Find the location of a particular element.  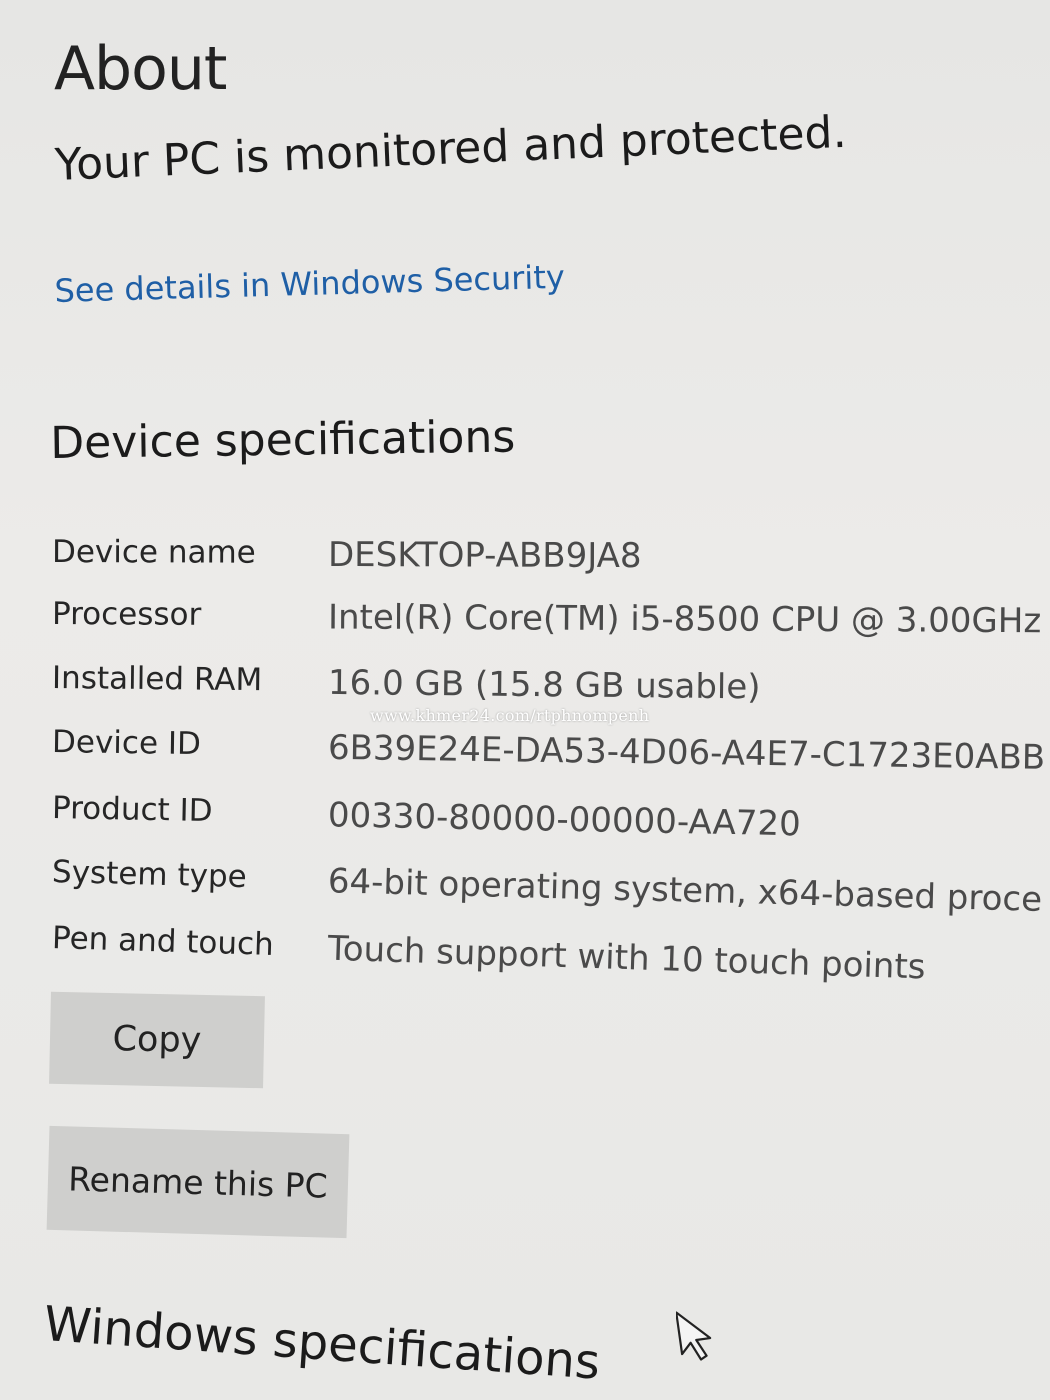

spec-label: Product ID is located at coordinates (132, 810).